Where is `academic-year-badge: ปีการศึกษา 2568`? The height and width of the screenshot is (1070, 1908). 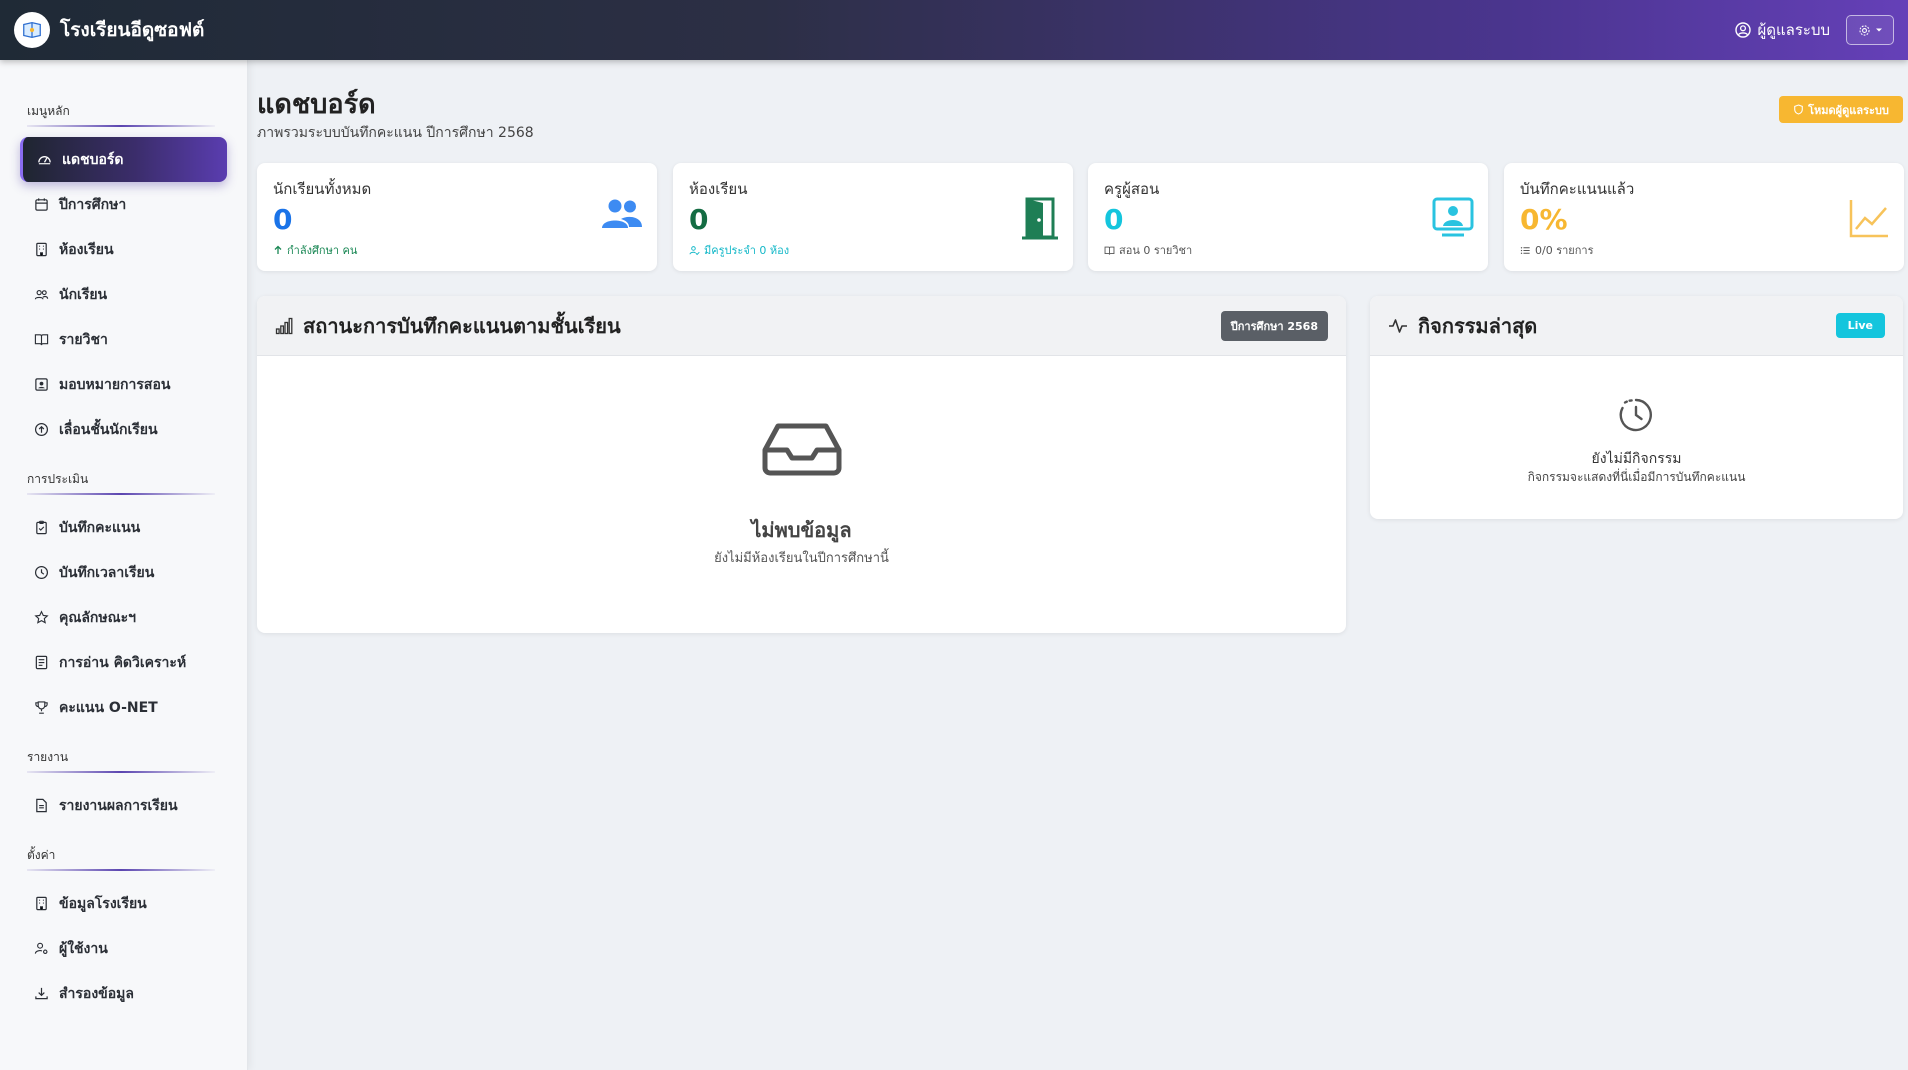
academic-year-badge: ปีการศึกษา 2568 is located at coordinates (1274, 325).